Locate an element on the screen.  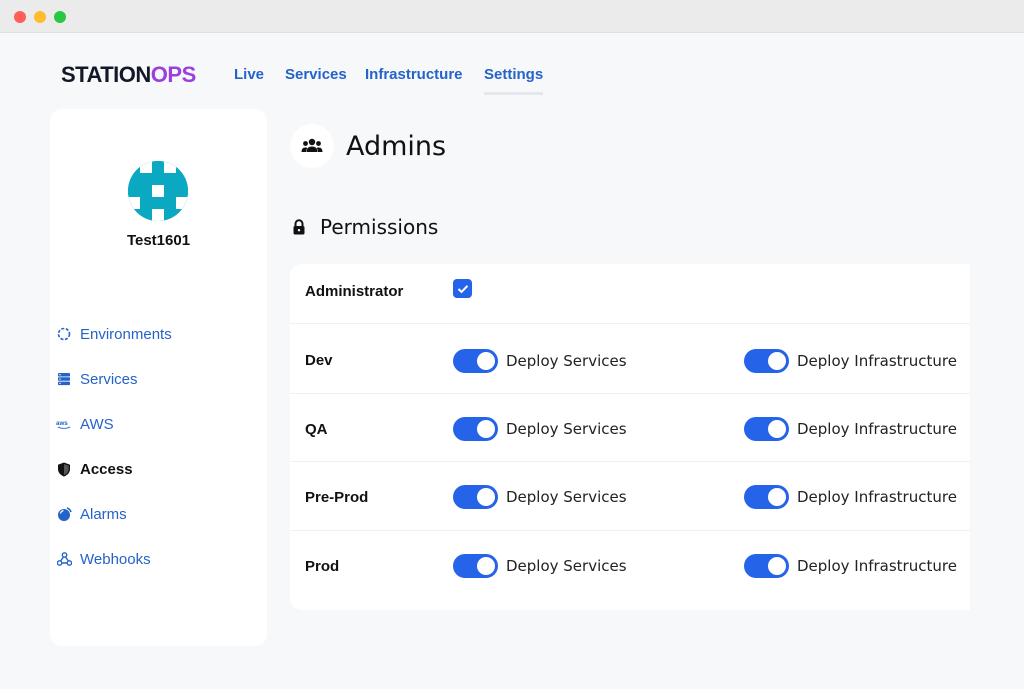
nav-live: Live is located at coordinates (249, 74).